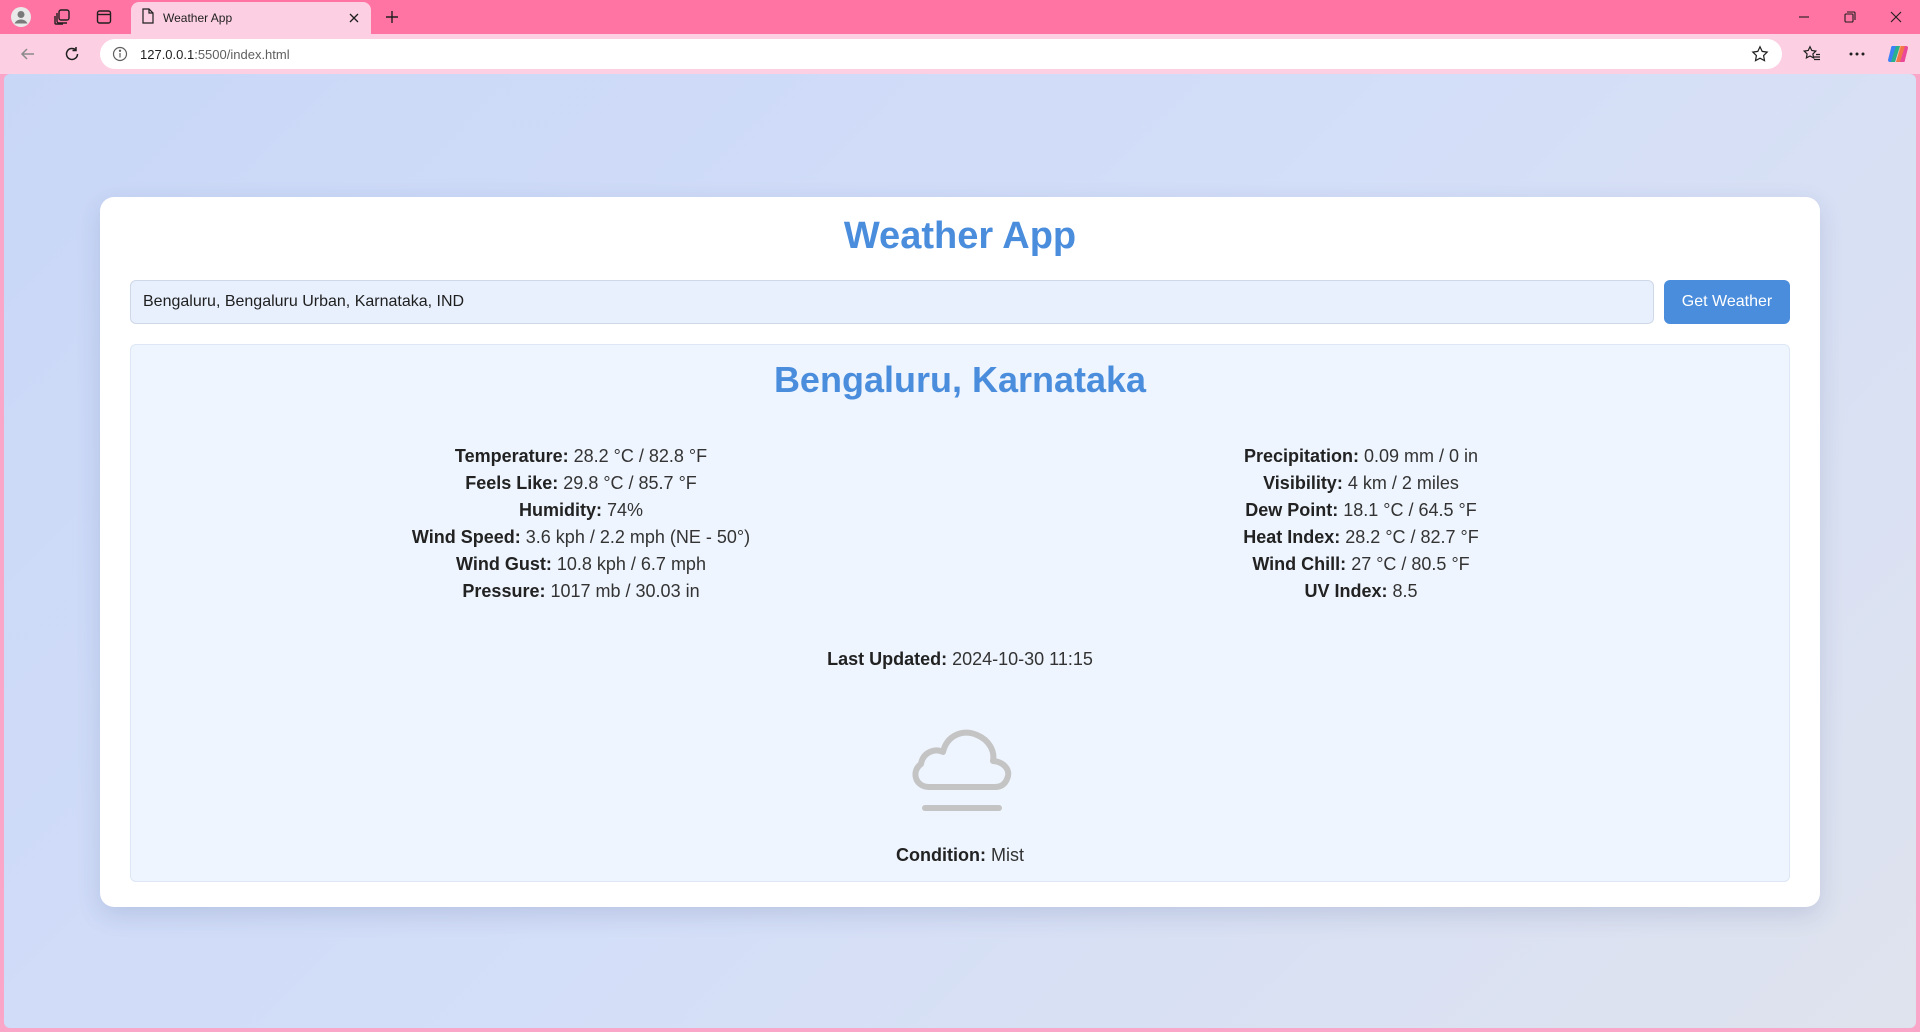 The width and height of the screenshot is (1920, 1032). I want to click on address-bar: 127.0.0.1:5500/index.html, so click(941, 54).